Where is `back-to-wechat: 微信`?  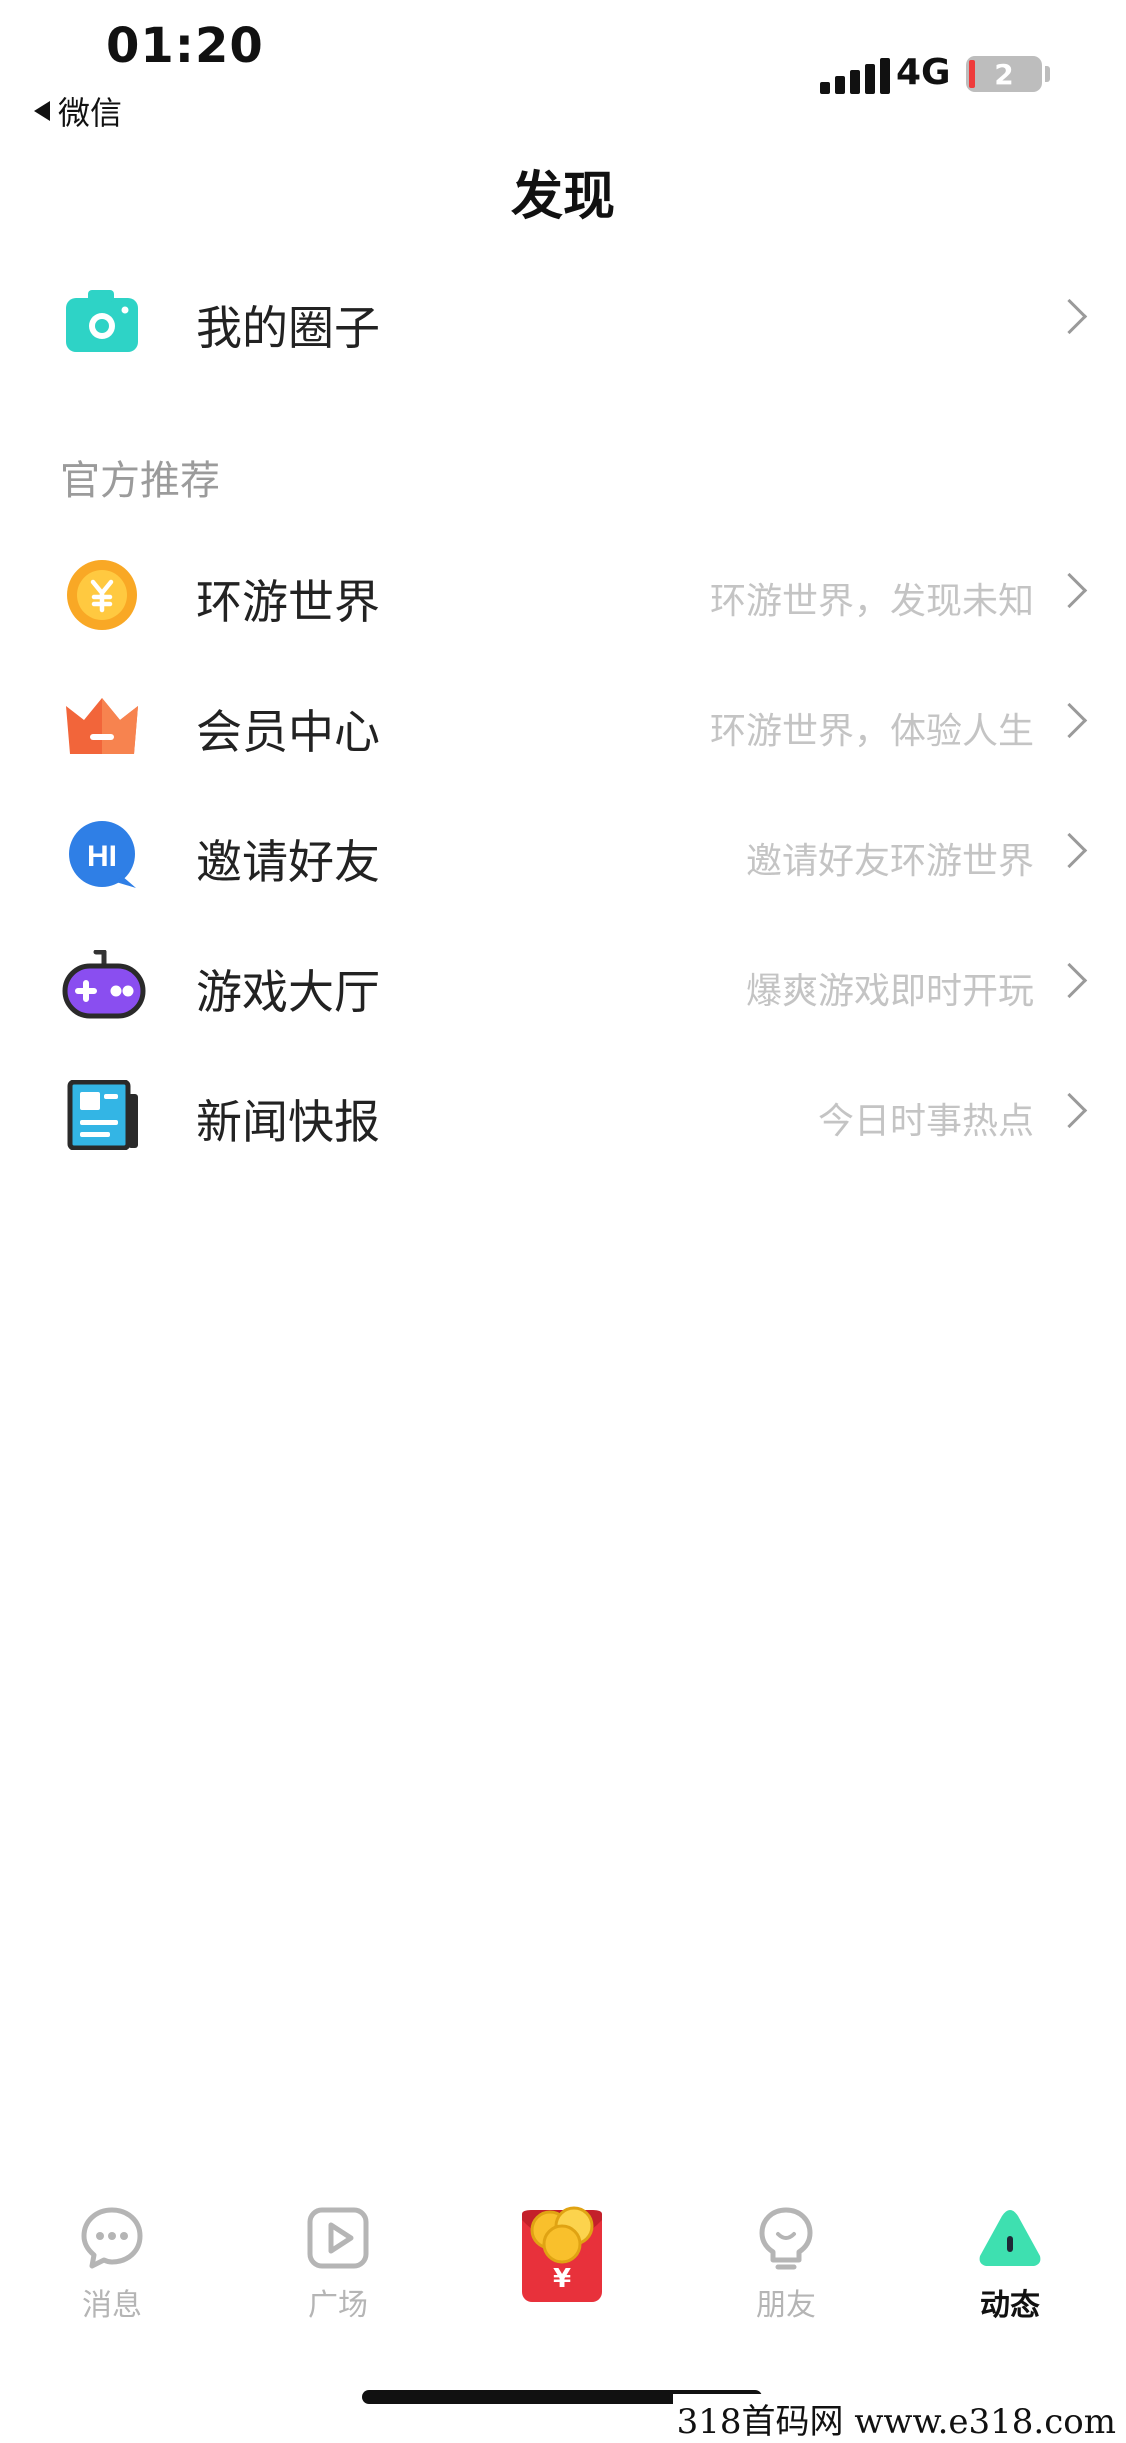
back-to-wechat: 微信 is located at coordinates (78, 111).